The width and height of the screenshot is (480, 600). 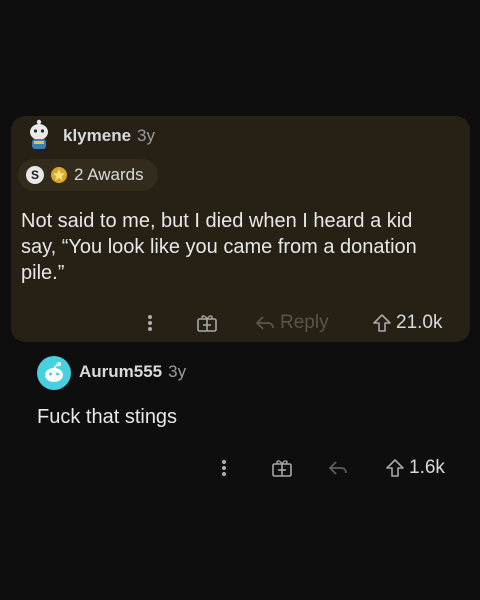 I want to click on upvote-count: 1.6k, so click(x=427, y=467).